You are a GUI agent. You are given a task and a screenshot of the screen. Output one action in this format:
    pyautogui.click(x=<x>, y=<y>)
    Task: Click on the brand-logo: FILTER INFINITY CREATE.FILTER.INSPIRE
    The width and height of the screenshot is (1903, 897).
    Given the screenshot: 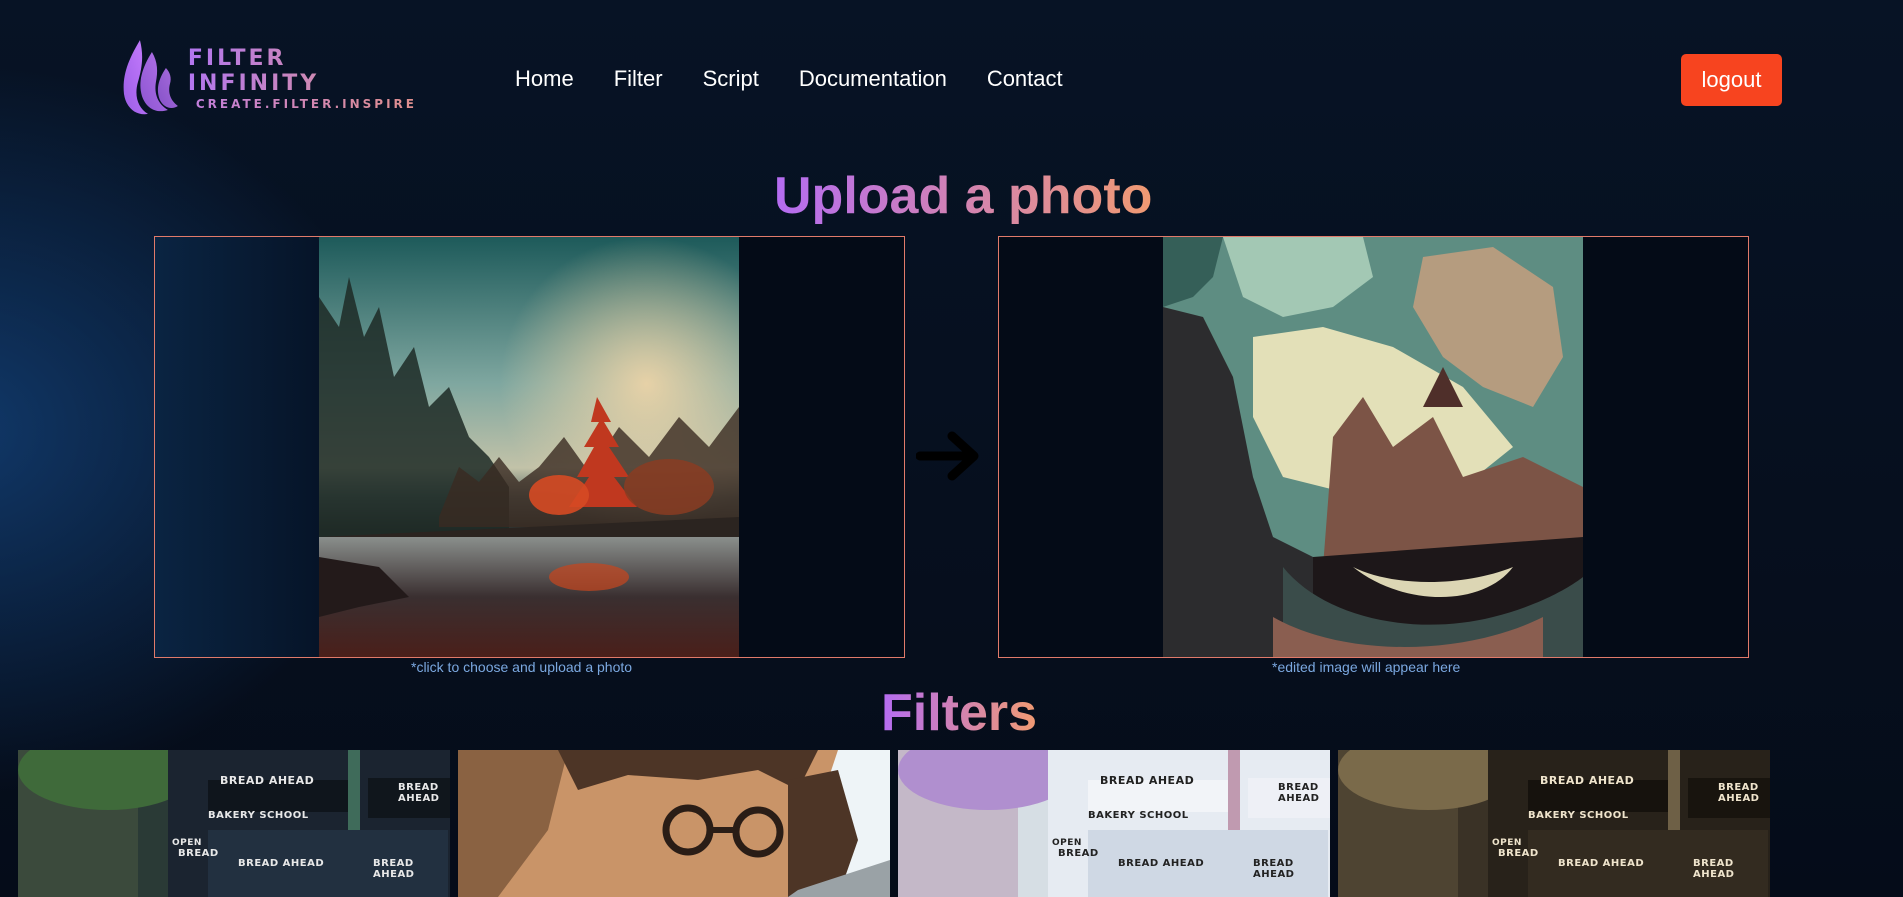 What is the action you would take?
    pyautogui.click(x=273, y=78)
    